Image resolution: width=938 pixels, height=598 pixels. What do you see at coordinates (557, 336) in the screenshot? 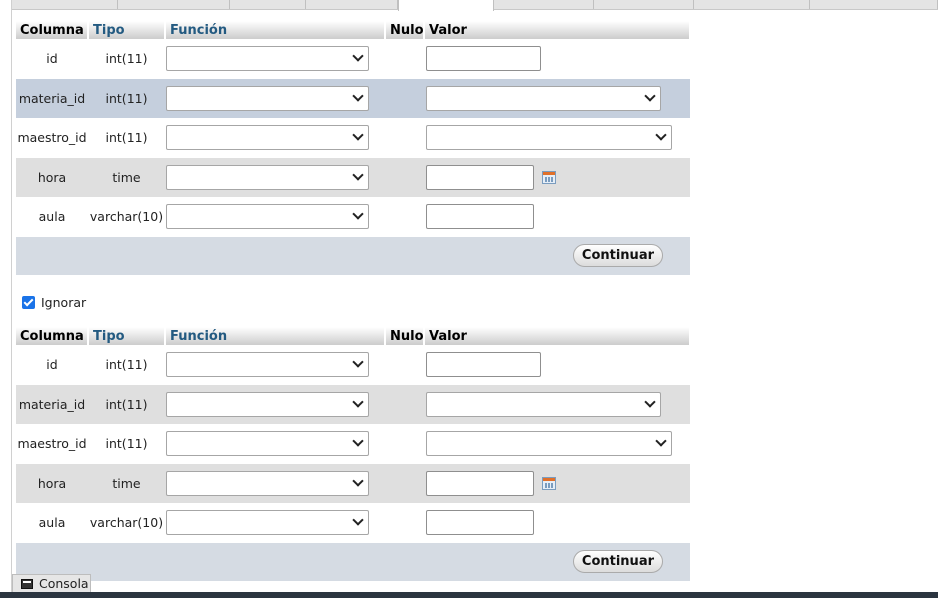
I see `header-valor: Valor` at bounding box center [557, 336].